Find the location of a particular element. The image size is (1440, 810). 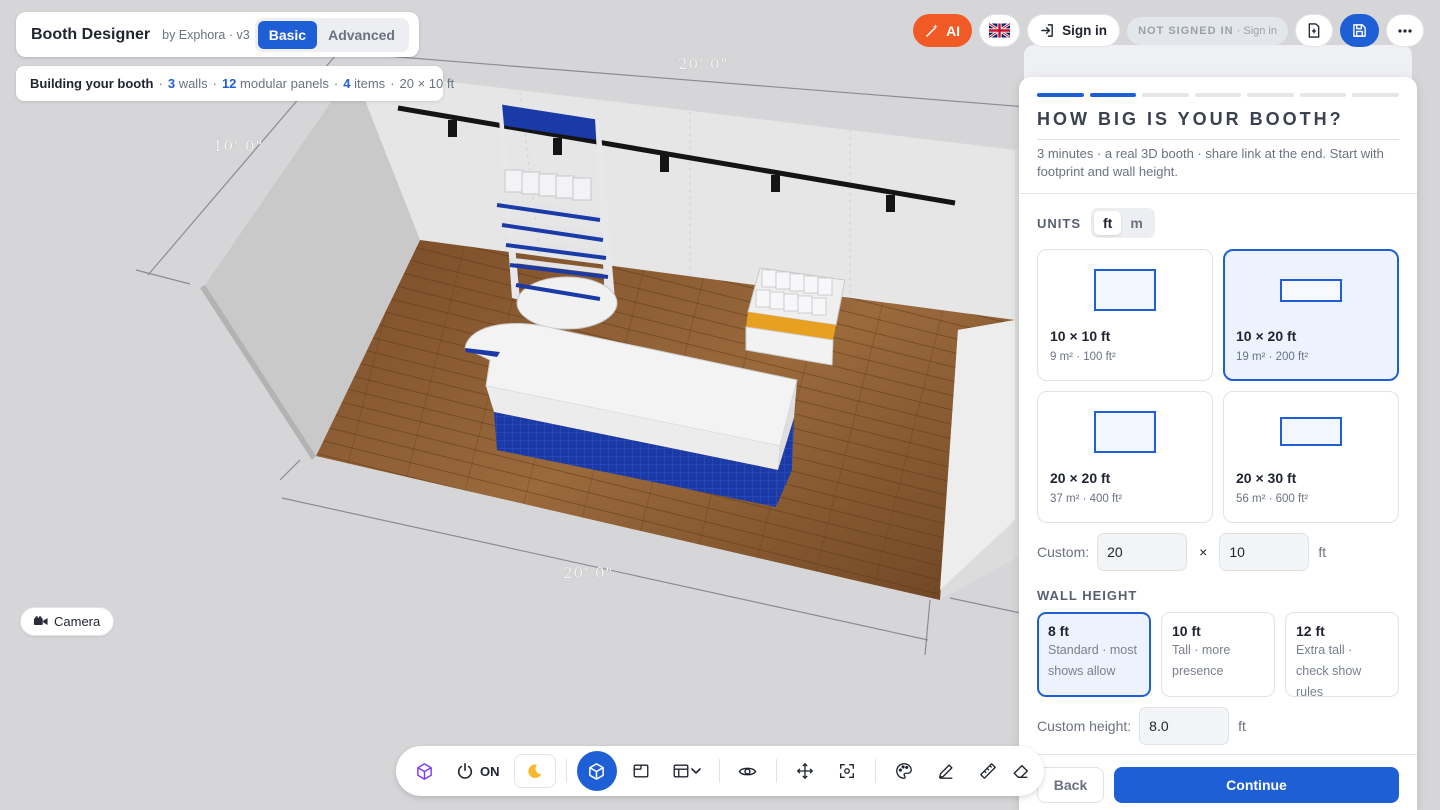

palette-icon is located at coordinates (903, 771).